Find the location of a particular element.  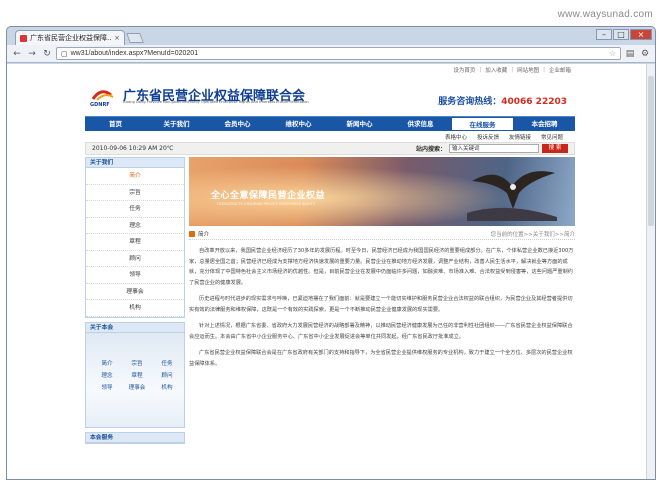

close-tab-icon: × is located at coordinates (117, 38).